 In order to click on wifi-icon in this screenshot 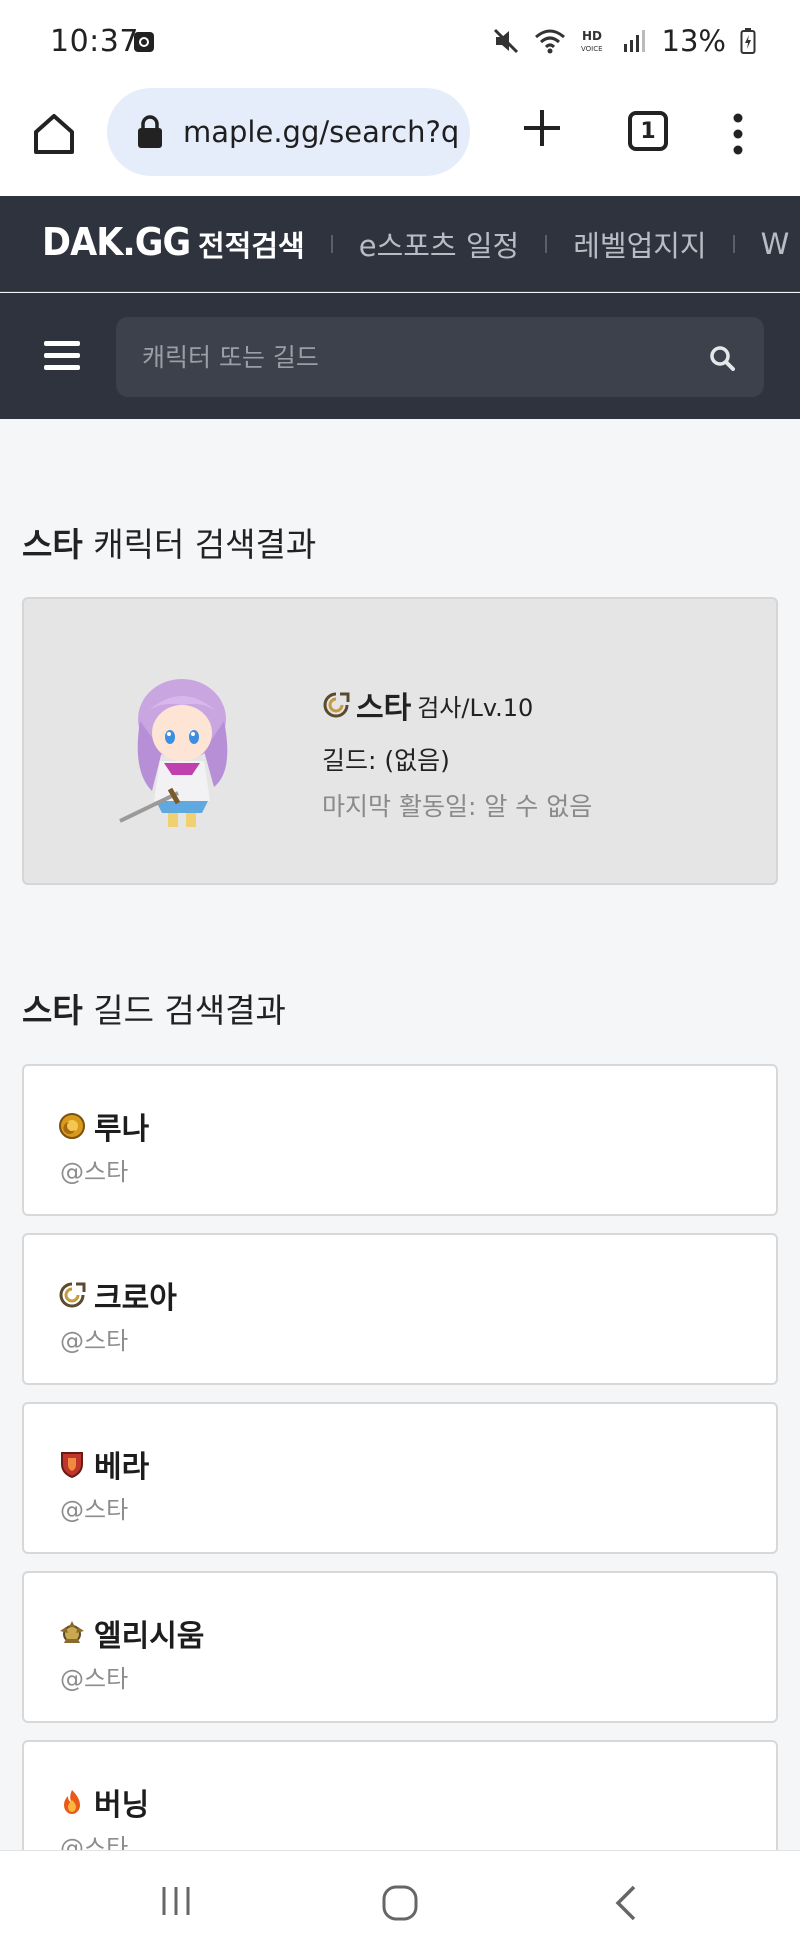, I will do `click(549, 41)`.